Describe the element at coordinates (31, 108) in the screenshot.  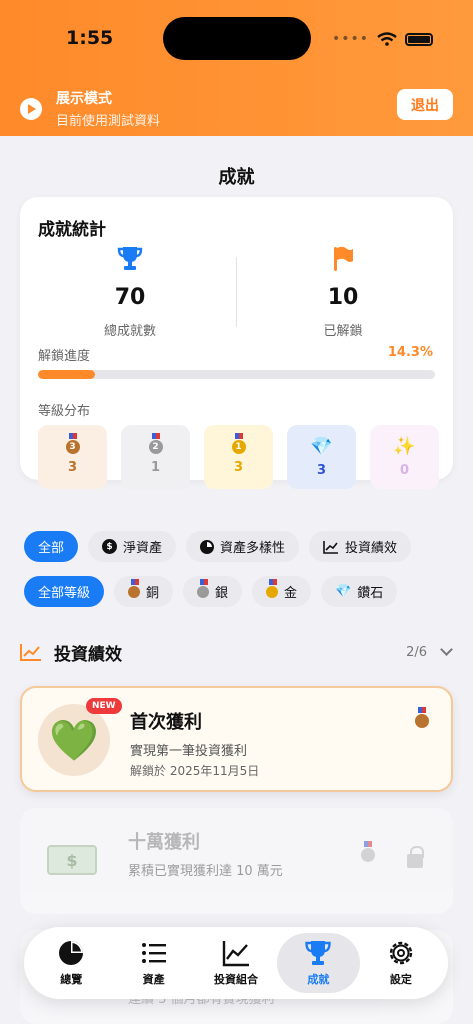
I see `play-icon` at that location.